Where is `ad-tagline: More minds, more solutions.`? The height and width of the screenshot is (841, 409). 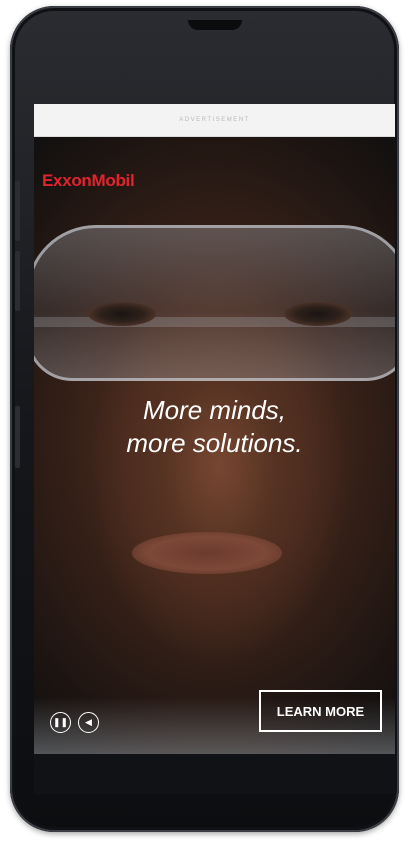 ad-tagline: More minds, more solutions. is located at coordinates (214, 427).